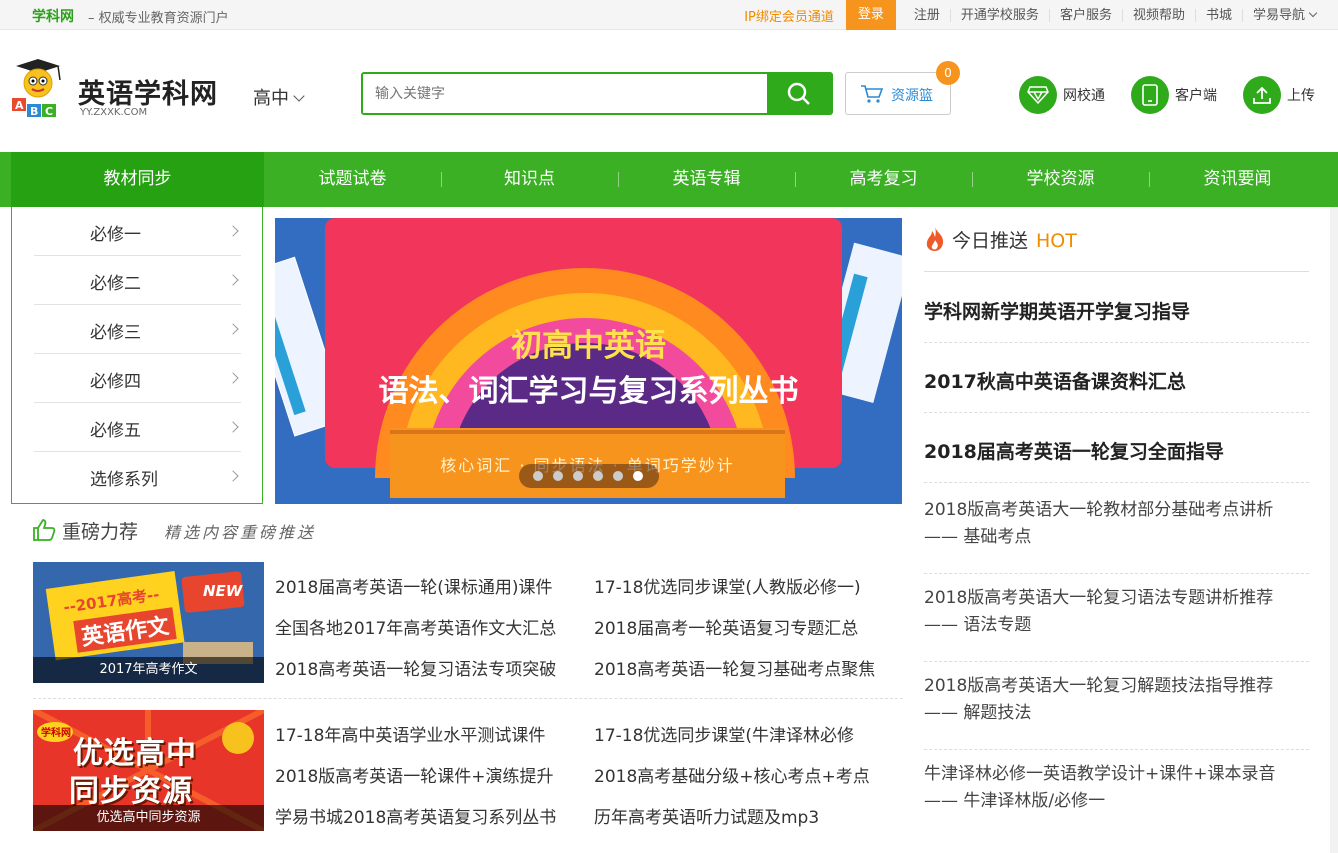  What do you see at coordinates (158, 18) in the screenshot?
I see `site-slogan: – 权威专业教育资源门户` at bounding box center [158, 18].